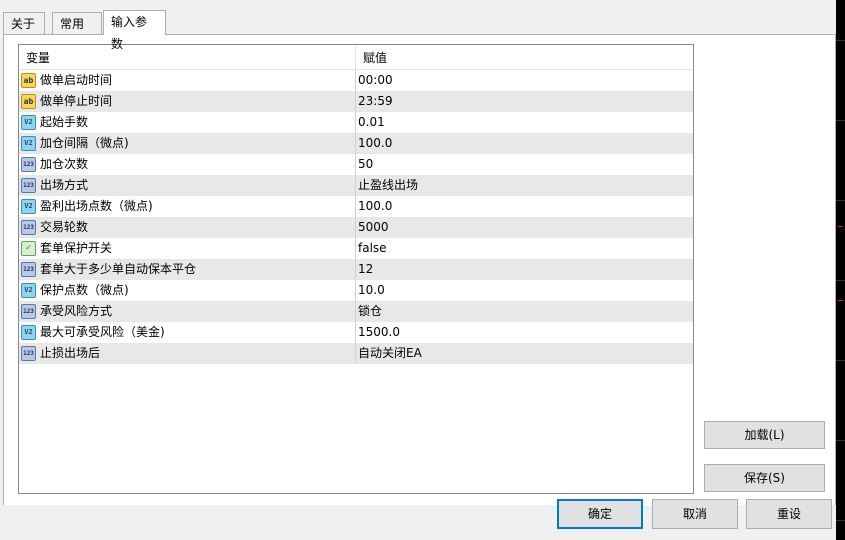  I want to click on parameter-value: 锁仓, so click(370, 311).